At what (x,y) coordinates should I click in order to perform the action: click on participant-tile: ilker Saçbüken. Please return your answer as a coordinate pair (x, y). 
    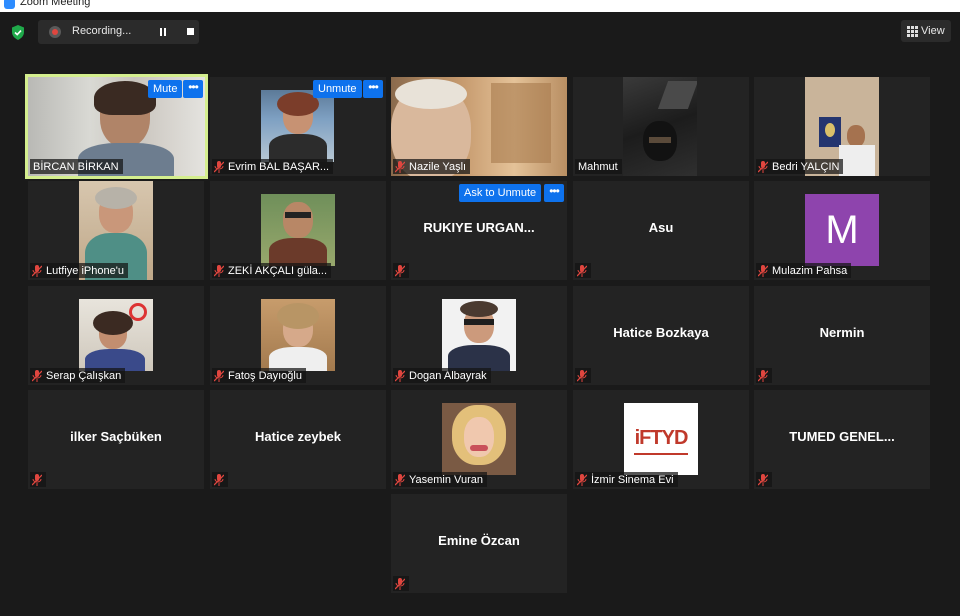
    Looking at the image, I should click on (116, 439).